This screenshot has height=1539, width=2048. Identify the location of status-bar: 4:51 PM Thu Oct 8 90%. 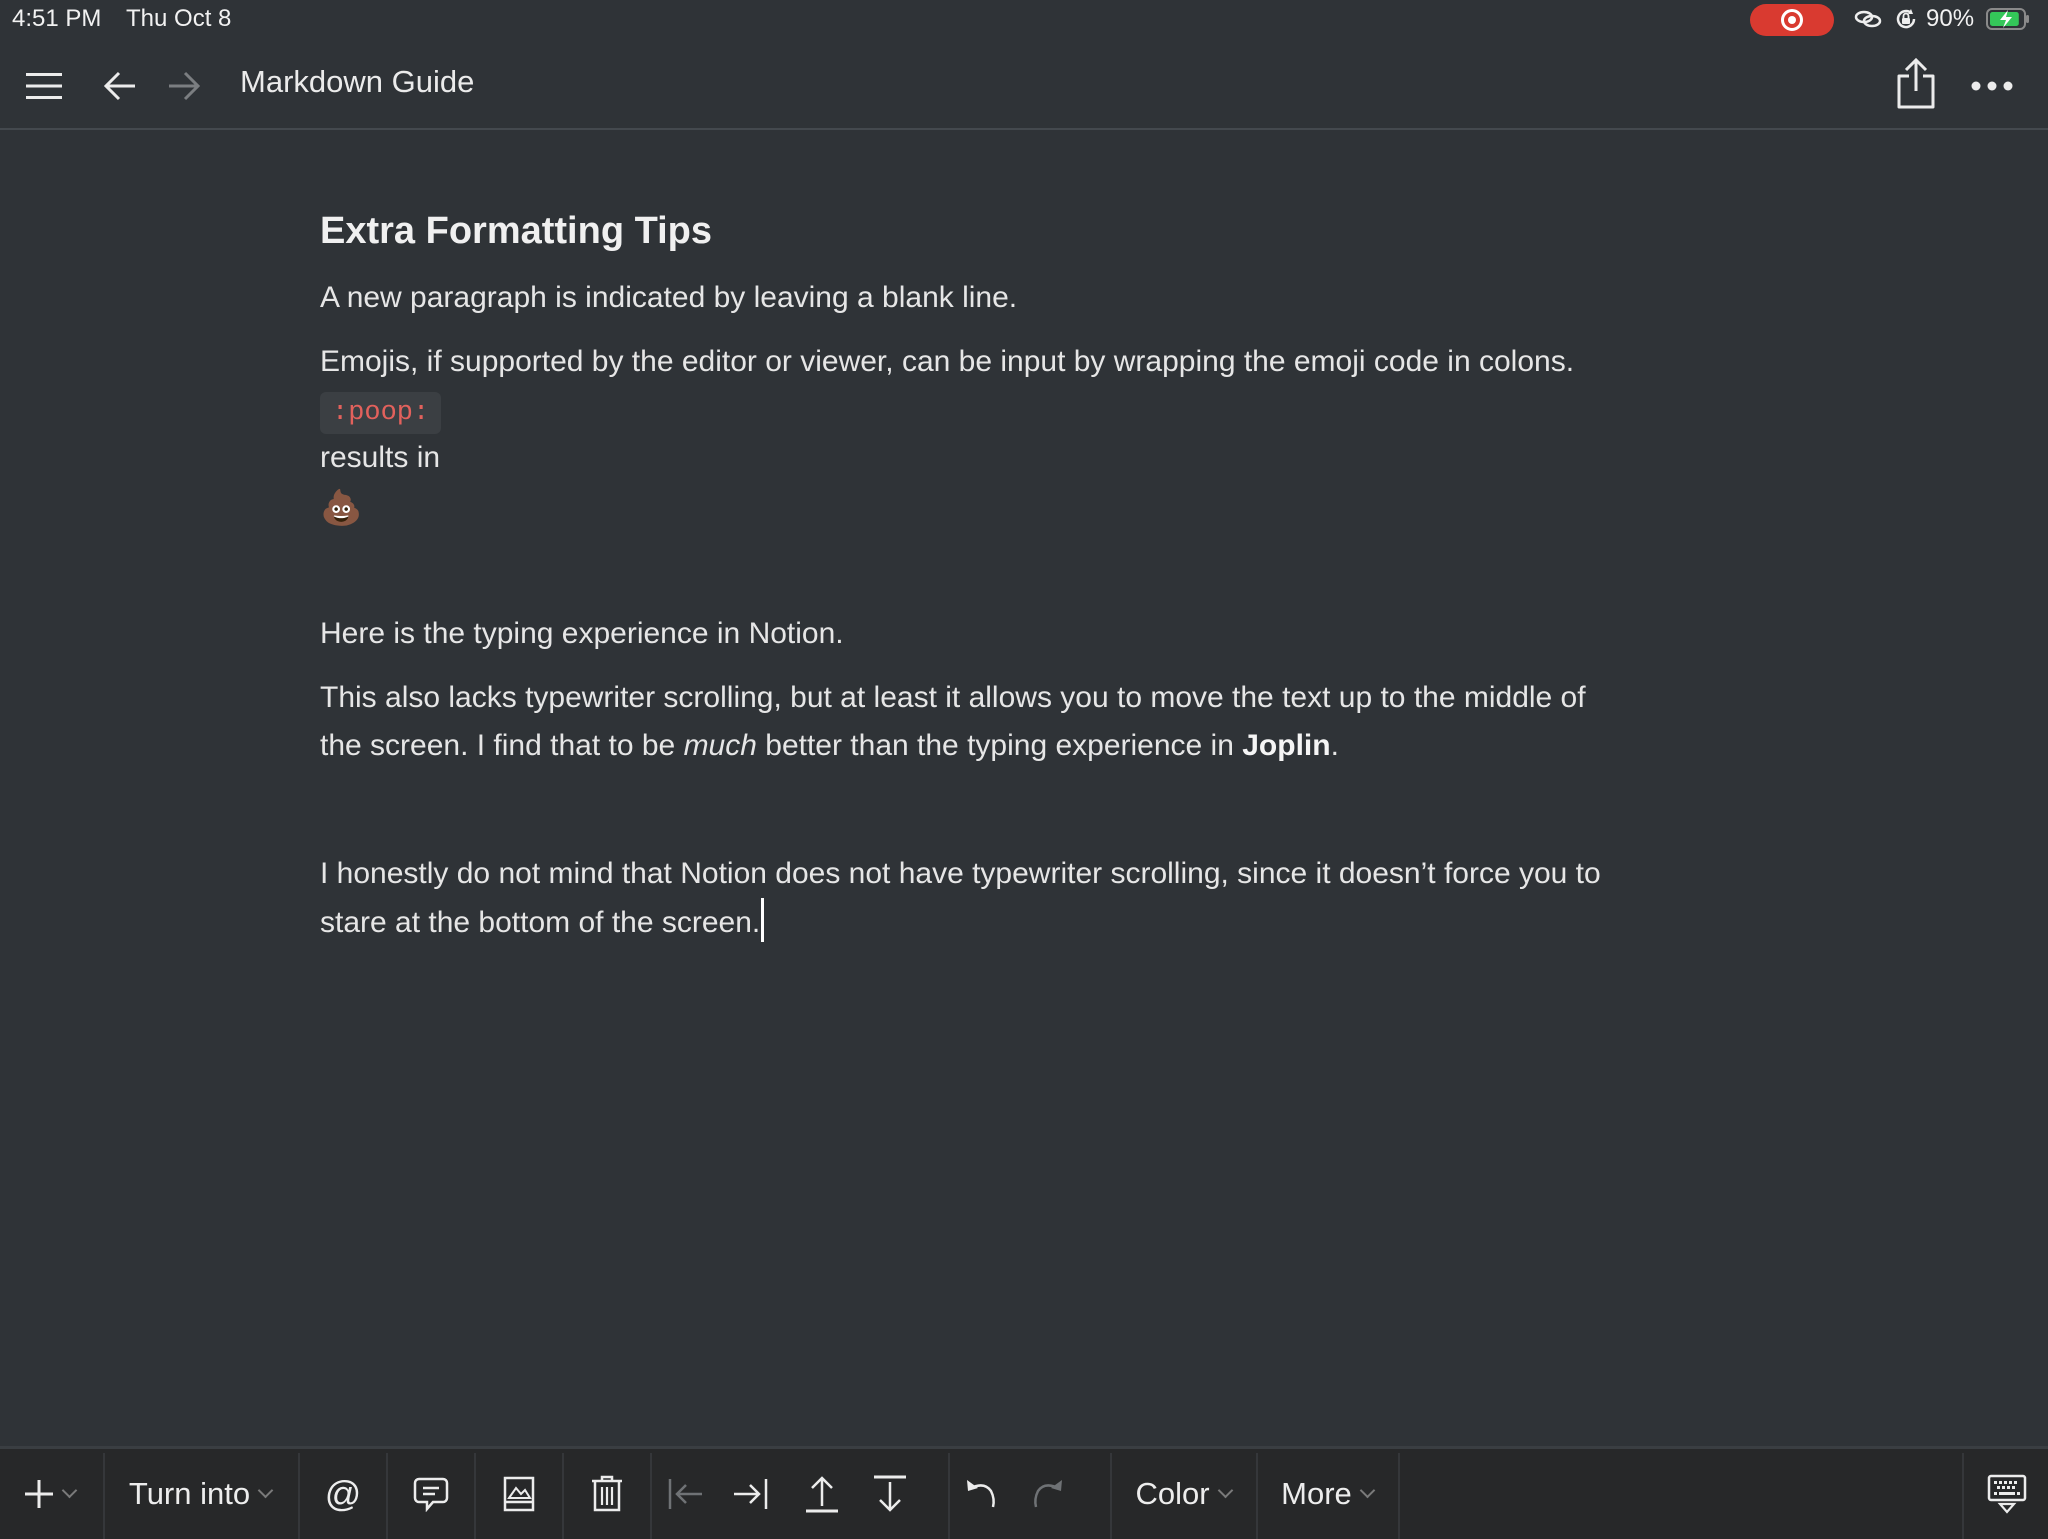
(1024, 20).